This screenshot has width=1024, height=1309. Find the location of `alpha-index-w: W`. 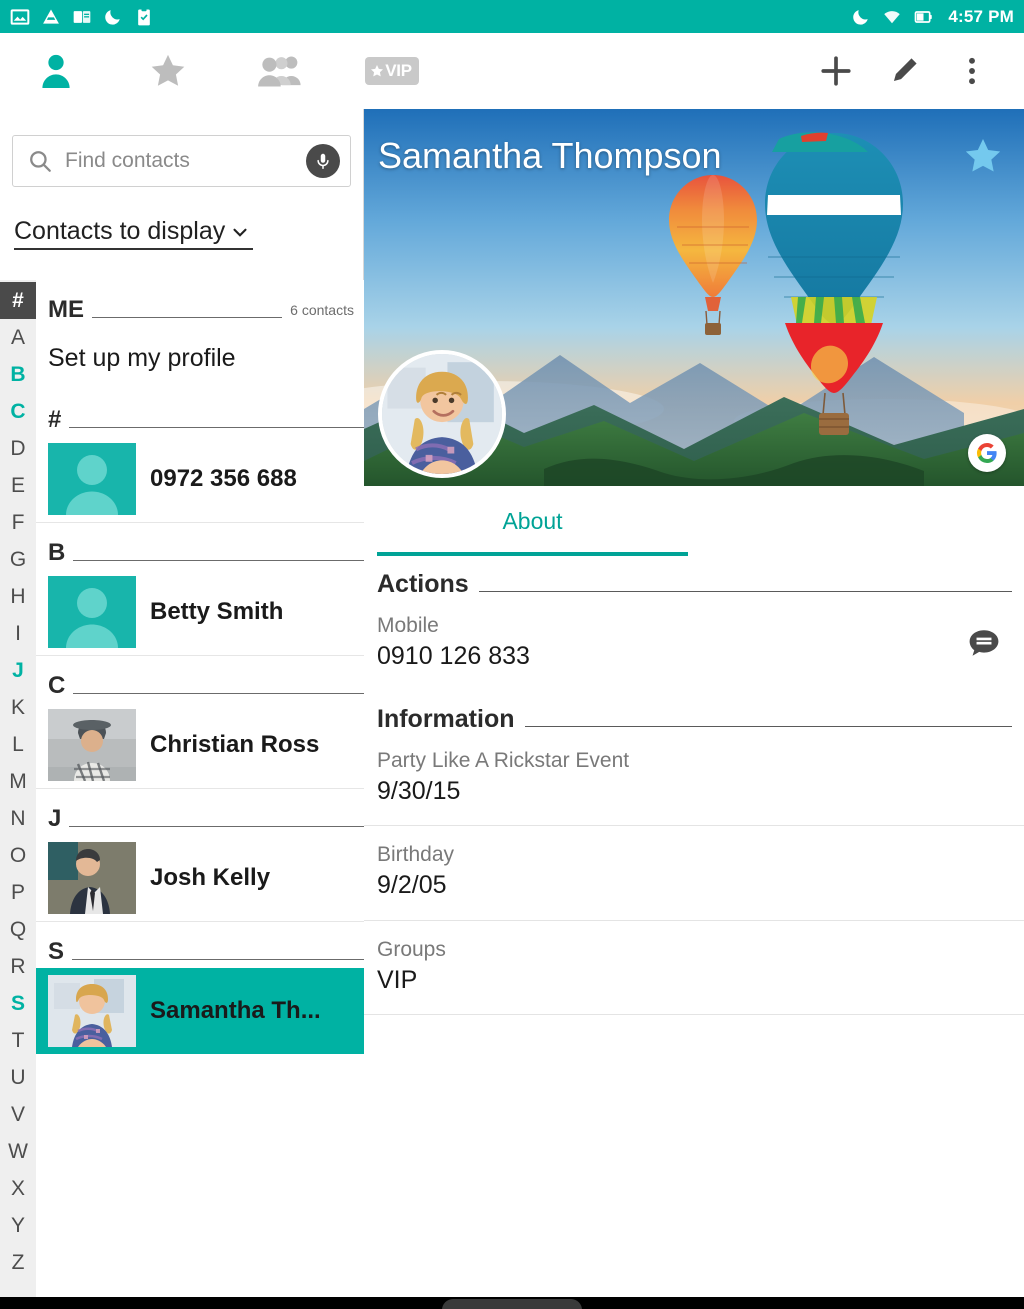

alpha-index-w: W is located at coordinates (18, 1151).